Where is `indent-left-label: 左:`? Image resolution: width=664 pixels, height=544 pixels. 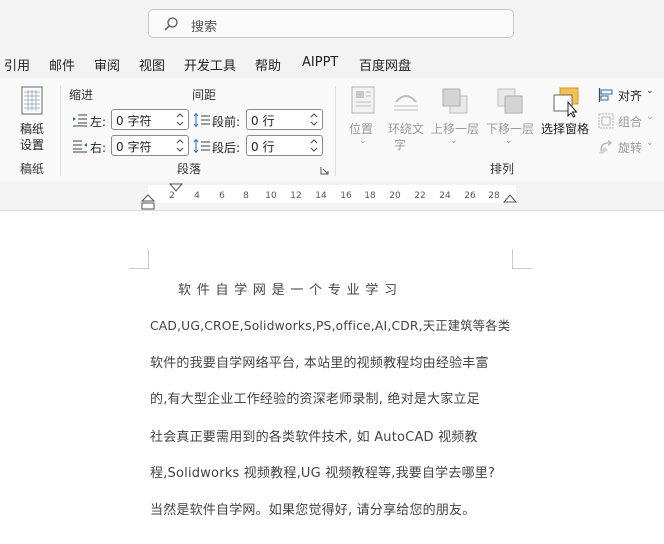 indent-left-label: 左: is located at coordinates (98, 122).